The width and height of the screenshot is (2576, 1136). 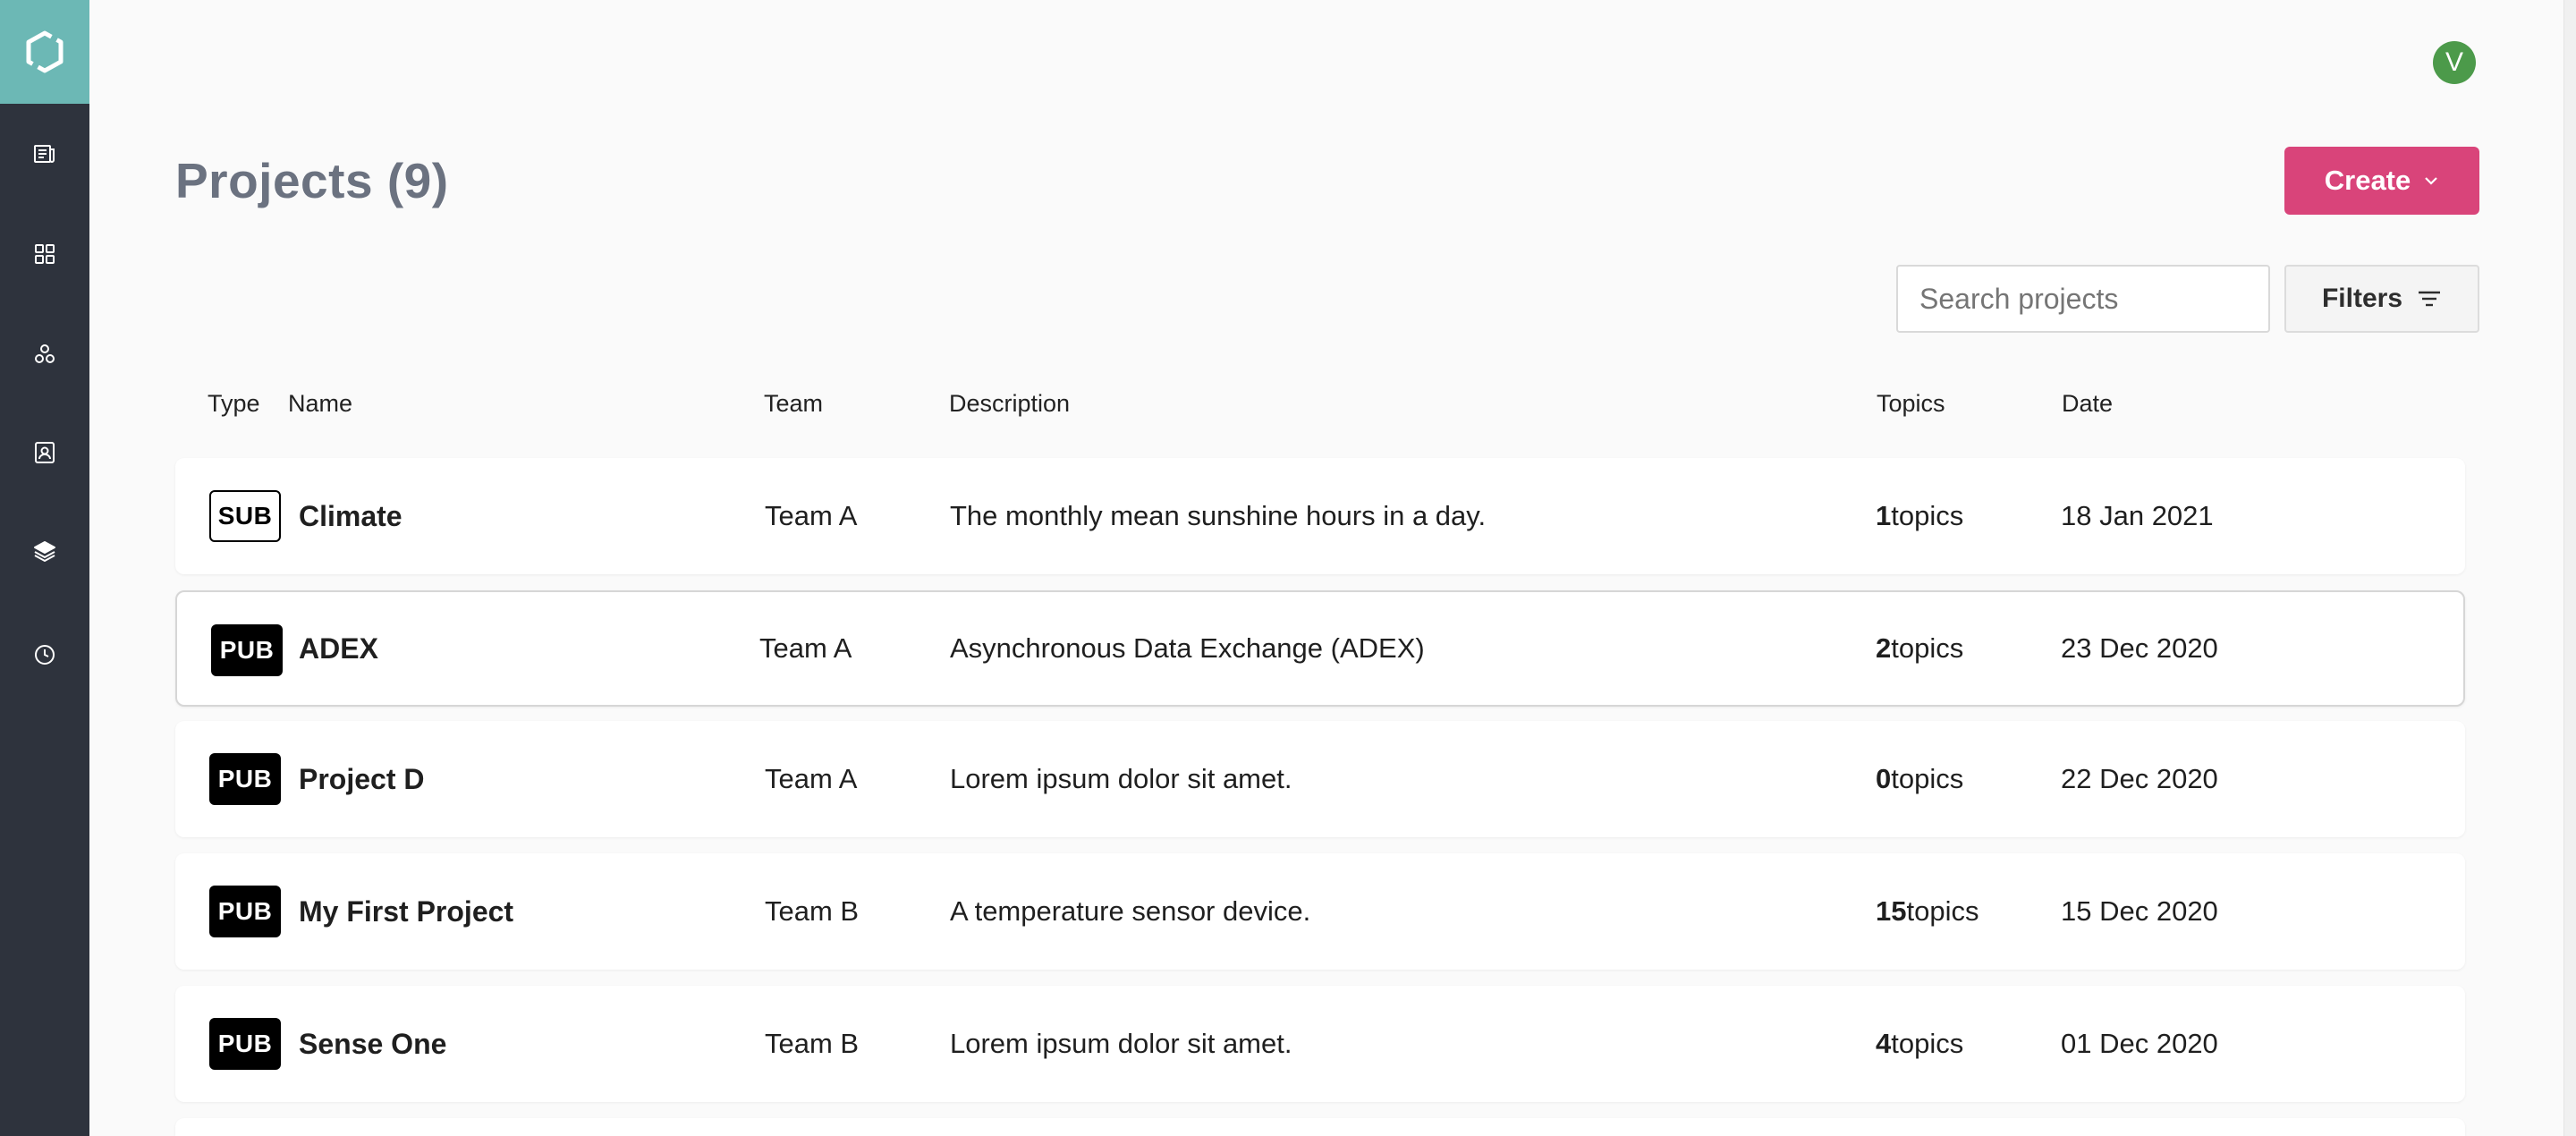 What do you see at coordinates (1891, 911) in the screenshot?
I see `topics-count: 15` at bounding box center [1891, 911].